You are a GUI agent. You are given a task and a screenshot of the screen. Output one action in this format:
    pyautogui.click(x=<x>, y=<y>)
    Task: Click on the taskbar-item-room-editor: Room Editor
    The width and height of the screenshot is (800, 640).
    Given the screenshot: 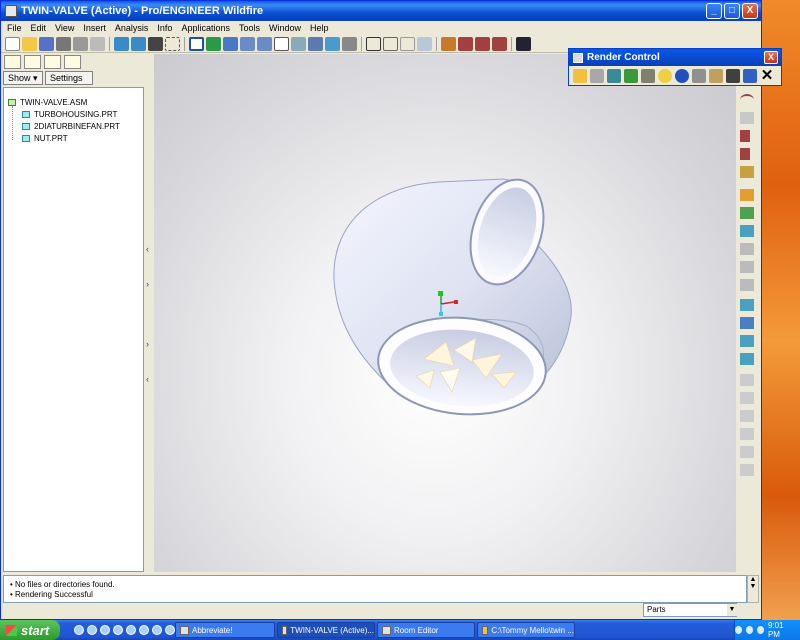 What is the action you would take?
    pyautogui.click(x=426, y=630)
    